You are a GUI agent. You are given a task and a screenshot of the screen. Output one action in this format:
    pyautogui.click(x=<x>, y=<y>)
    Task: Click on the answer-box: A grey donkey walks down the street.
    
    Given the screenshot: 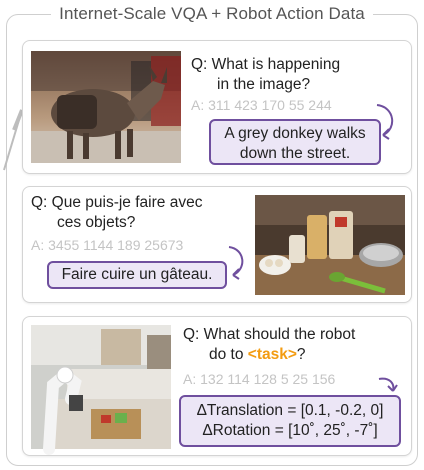 What is the action you would take?
    pyautogui.click(x=295, y=142)
    